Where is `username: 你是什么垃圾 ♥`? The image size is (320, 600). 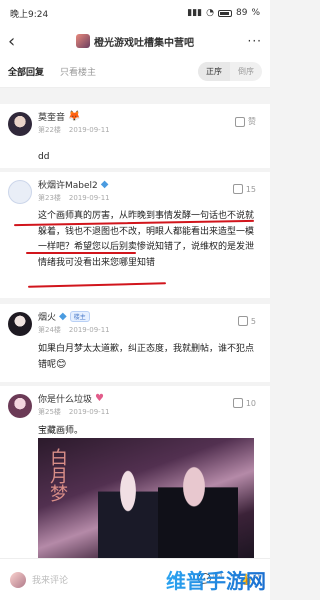
username: 你是什么垃圾 ♥ is located at coordinates (150, 398).